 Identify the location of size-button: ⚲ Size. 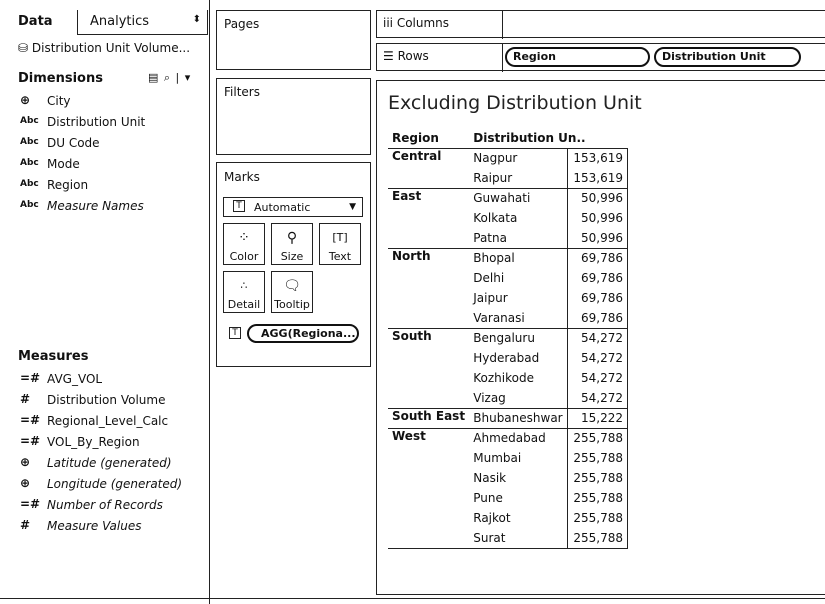
(292, 244).